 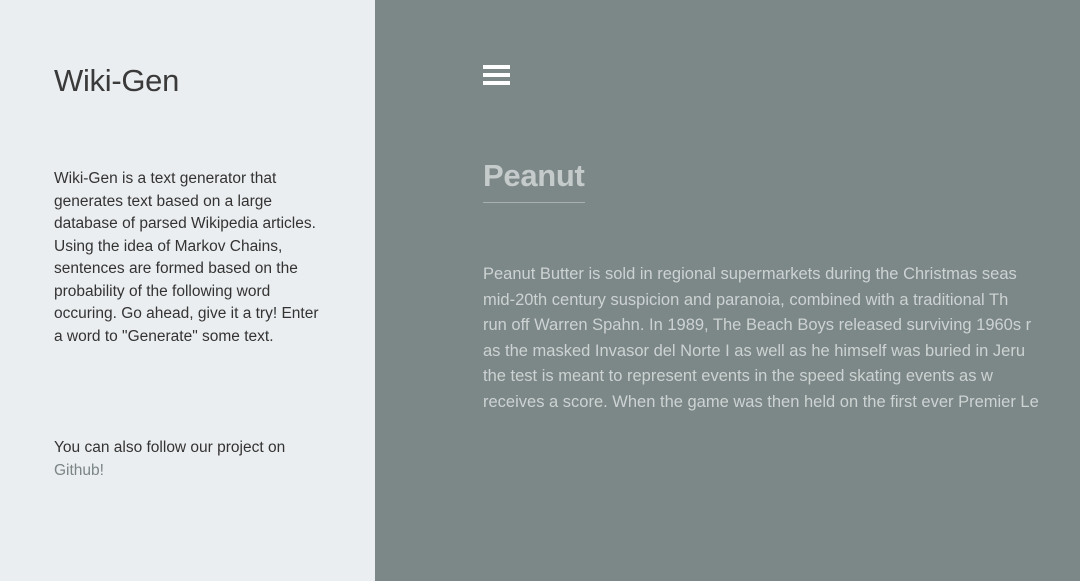 I want to click on follow-label: You can also follow our project on, so click(x=170, y=447).